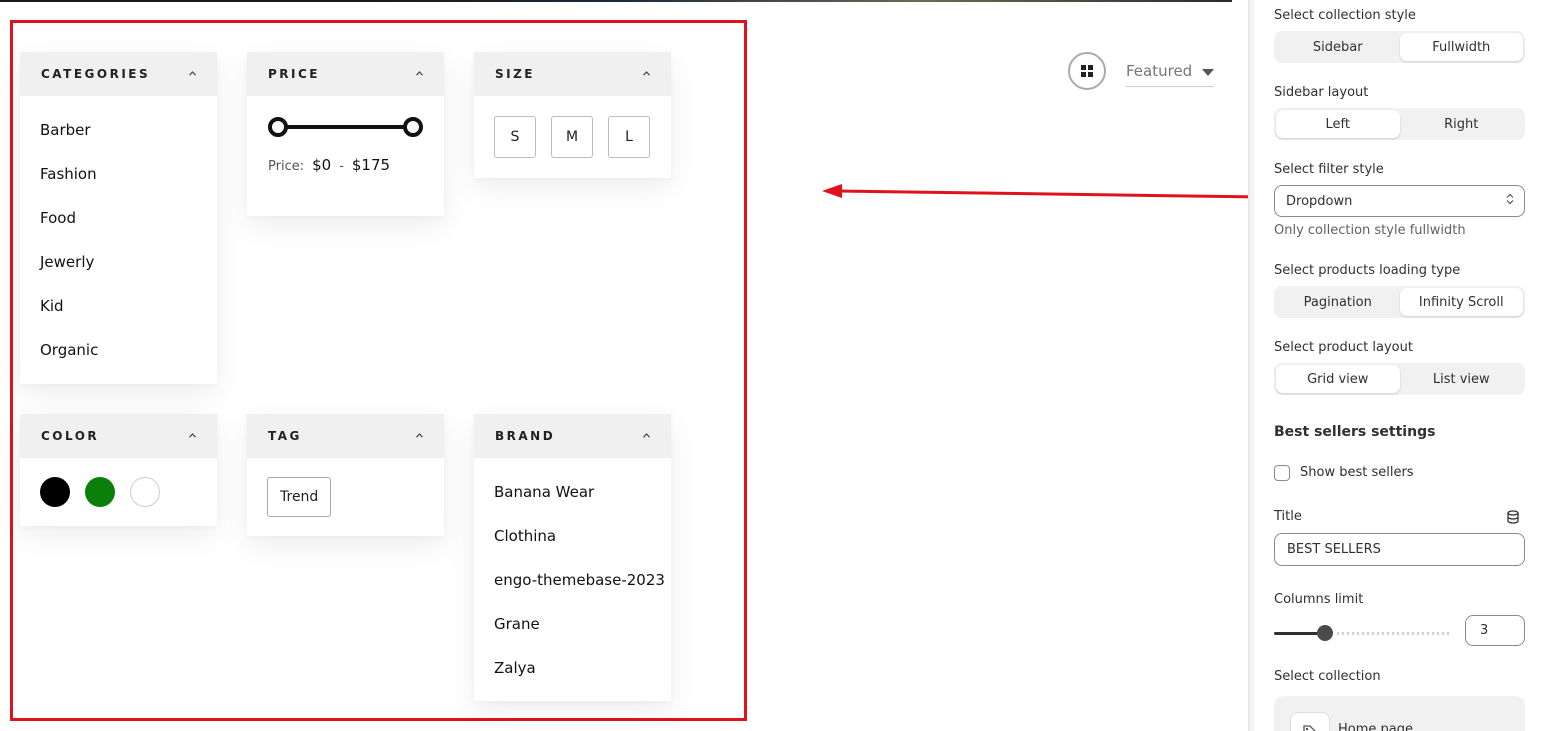 Image resolution: width=1541 pixels, height=731 pixels. Describe the element at coordinates (1513, 518) in the screenshot. I see `database-icon` at that location.